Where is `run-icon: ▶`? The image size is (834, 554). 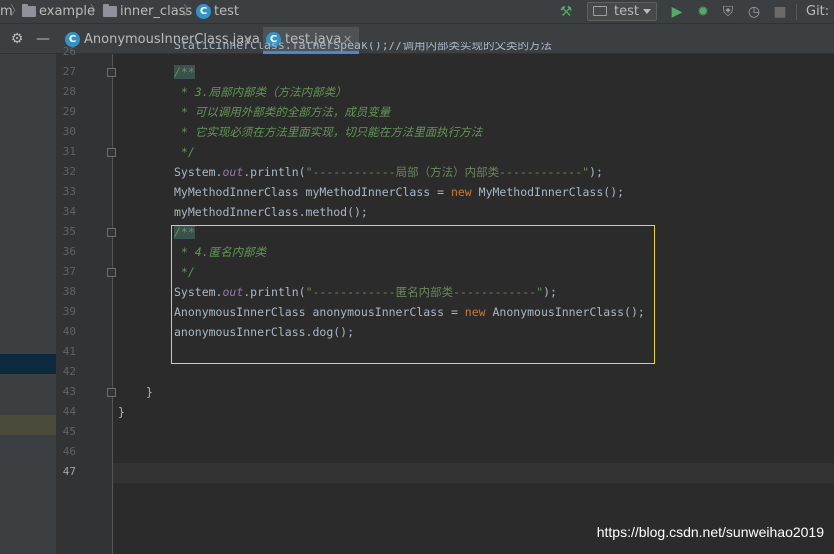
run-icon: ▶ is located at coordinates (677, 12).